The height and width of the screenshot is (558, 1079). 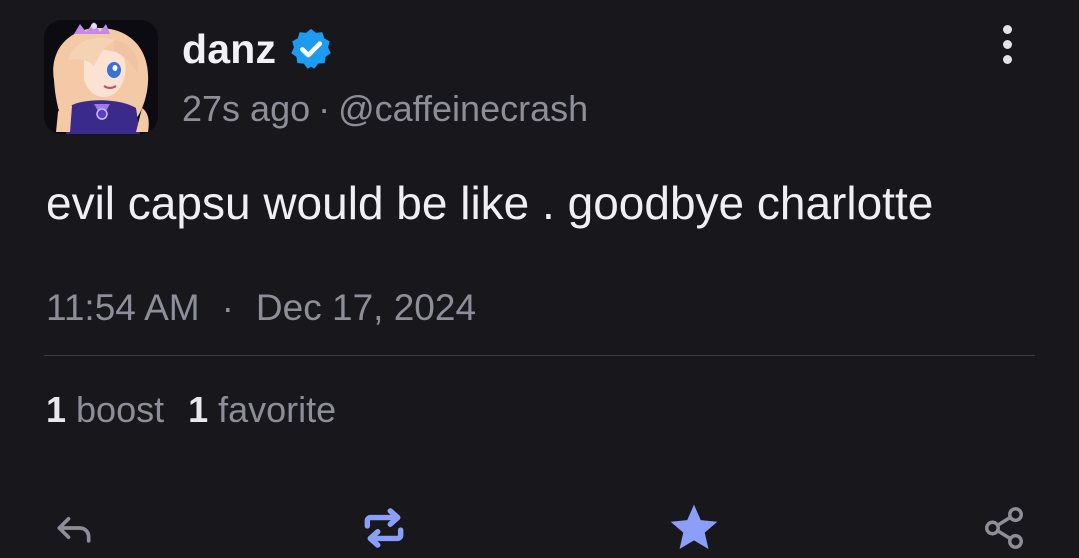 I want to click on post-meta: 27s ago · @caffeinecrash, so click(x=385, y=109).